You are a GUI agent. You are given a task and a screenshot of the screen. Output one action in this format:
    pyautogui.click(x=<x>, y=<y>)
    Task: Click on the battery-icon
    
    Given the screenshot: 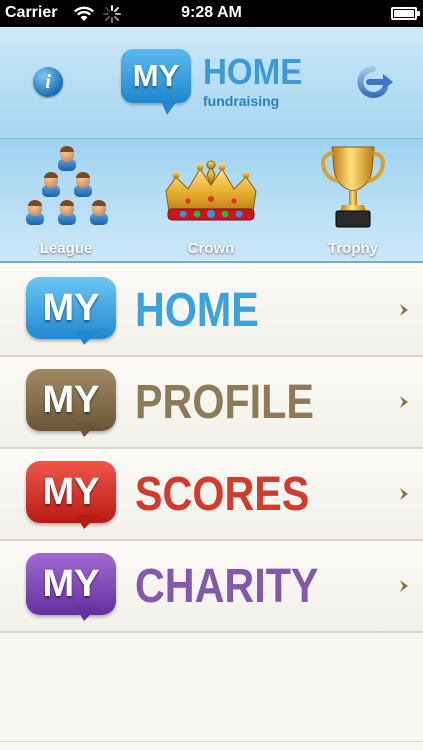 What is the action you would take?
    pyautogui.click(x=405, y=13)
    